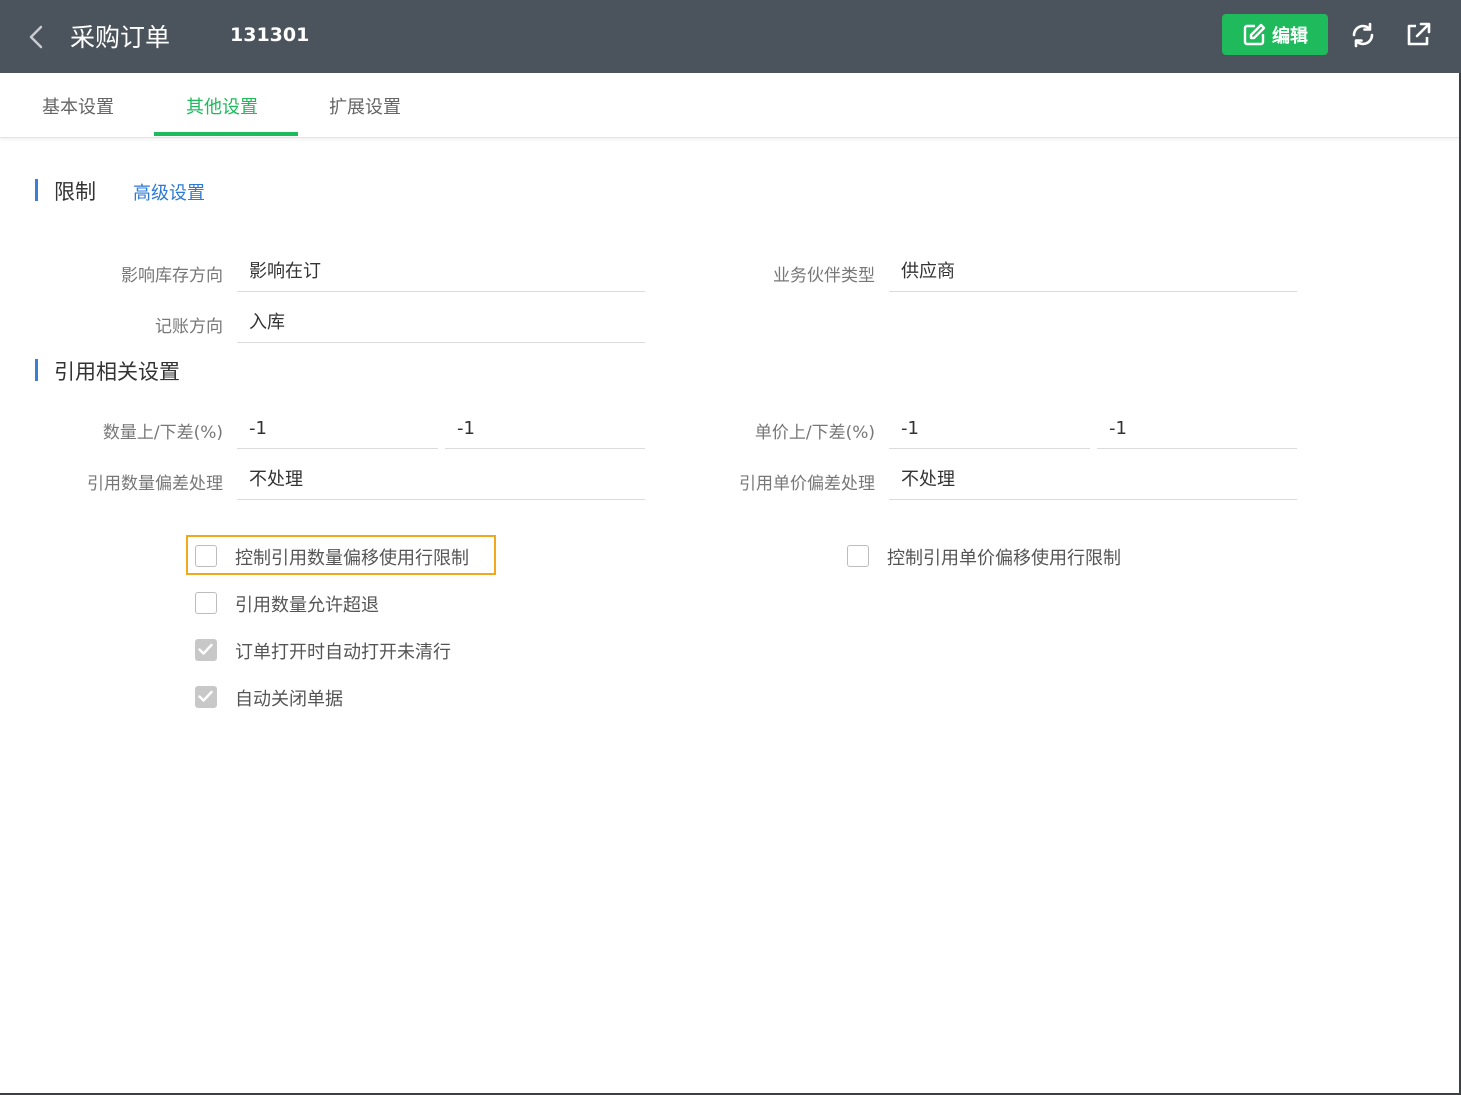  Describe the element at coordinates (1093, 272) in the screenshot. I see `partner-type-field: 供应商` at that location.